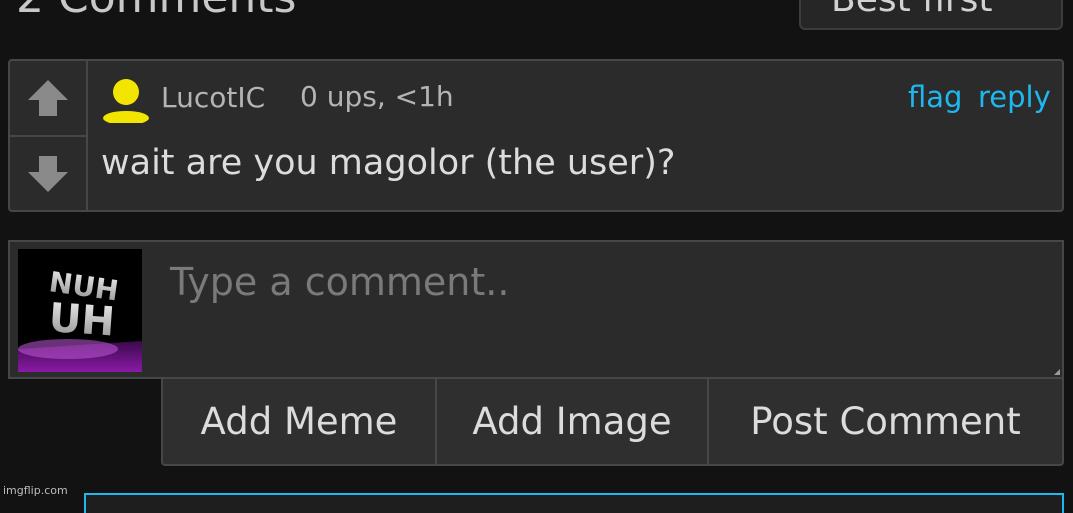 This screenshot has height=513, width=1073. I want to click on upvote-button, so click(48, 99).